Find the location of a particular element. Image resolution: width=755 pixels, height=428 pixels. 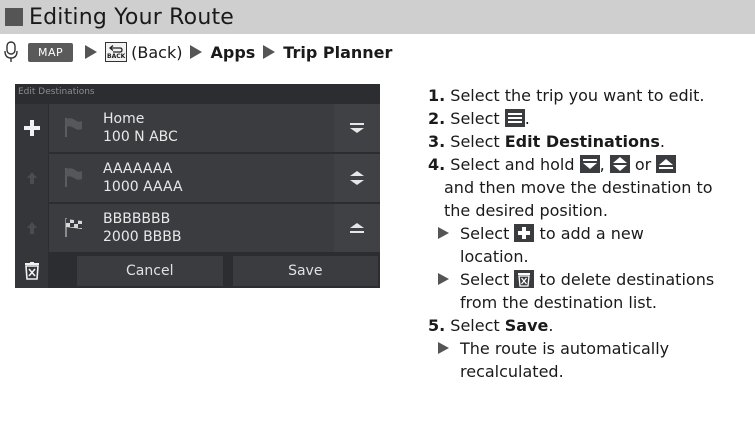

destination-name: Home is located at coordinates (124, 119).